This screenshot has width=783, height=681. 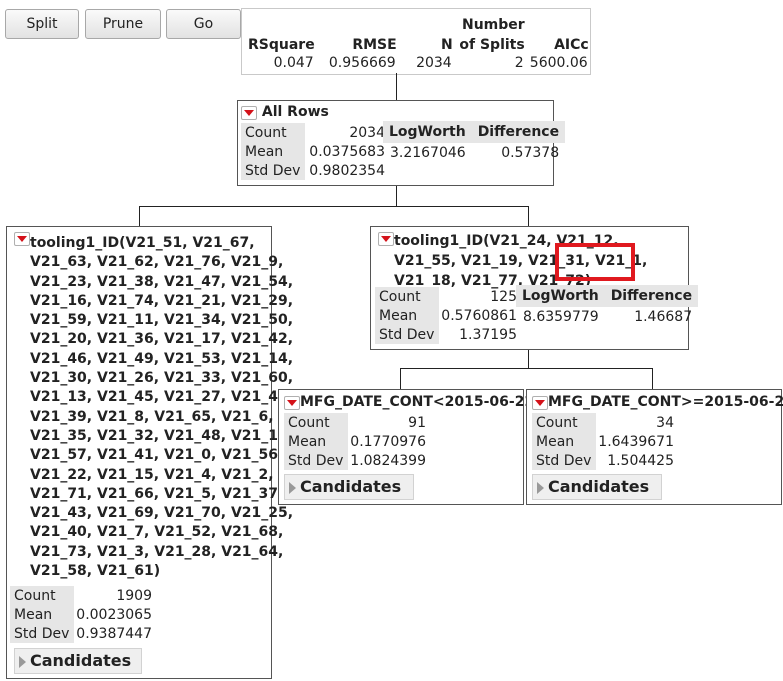 I want to click on left-node-title-line: V21_23, V21_38, V21_47, V21_54,, so click(x=162, y=281).